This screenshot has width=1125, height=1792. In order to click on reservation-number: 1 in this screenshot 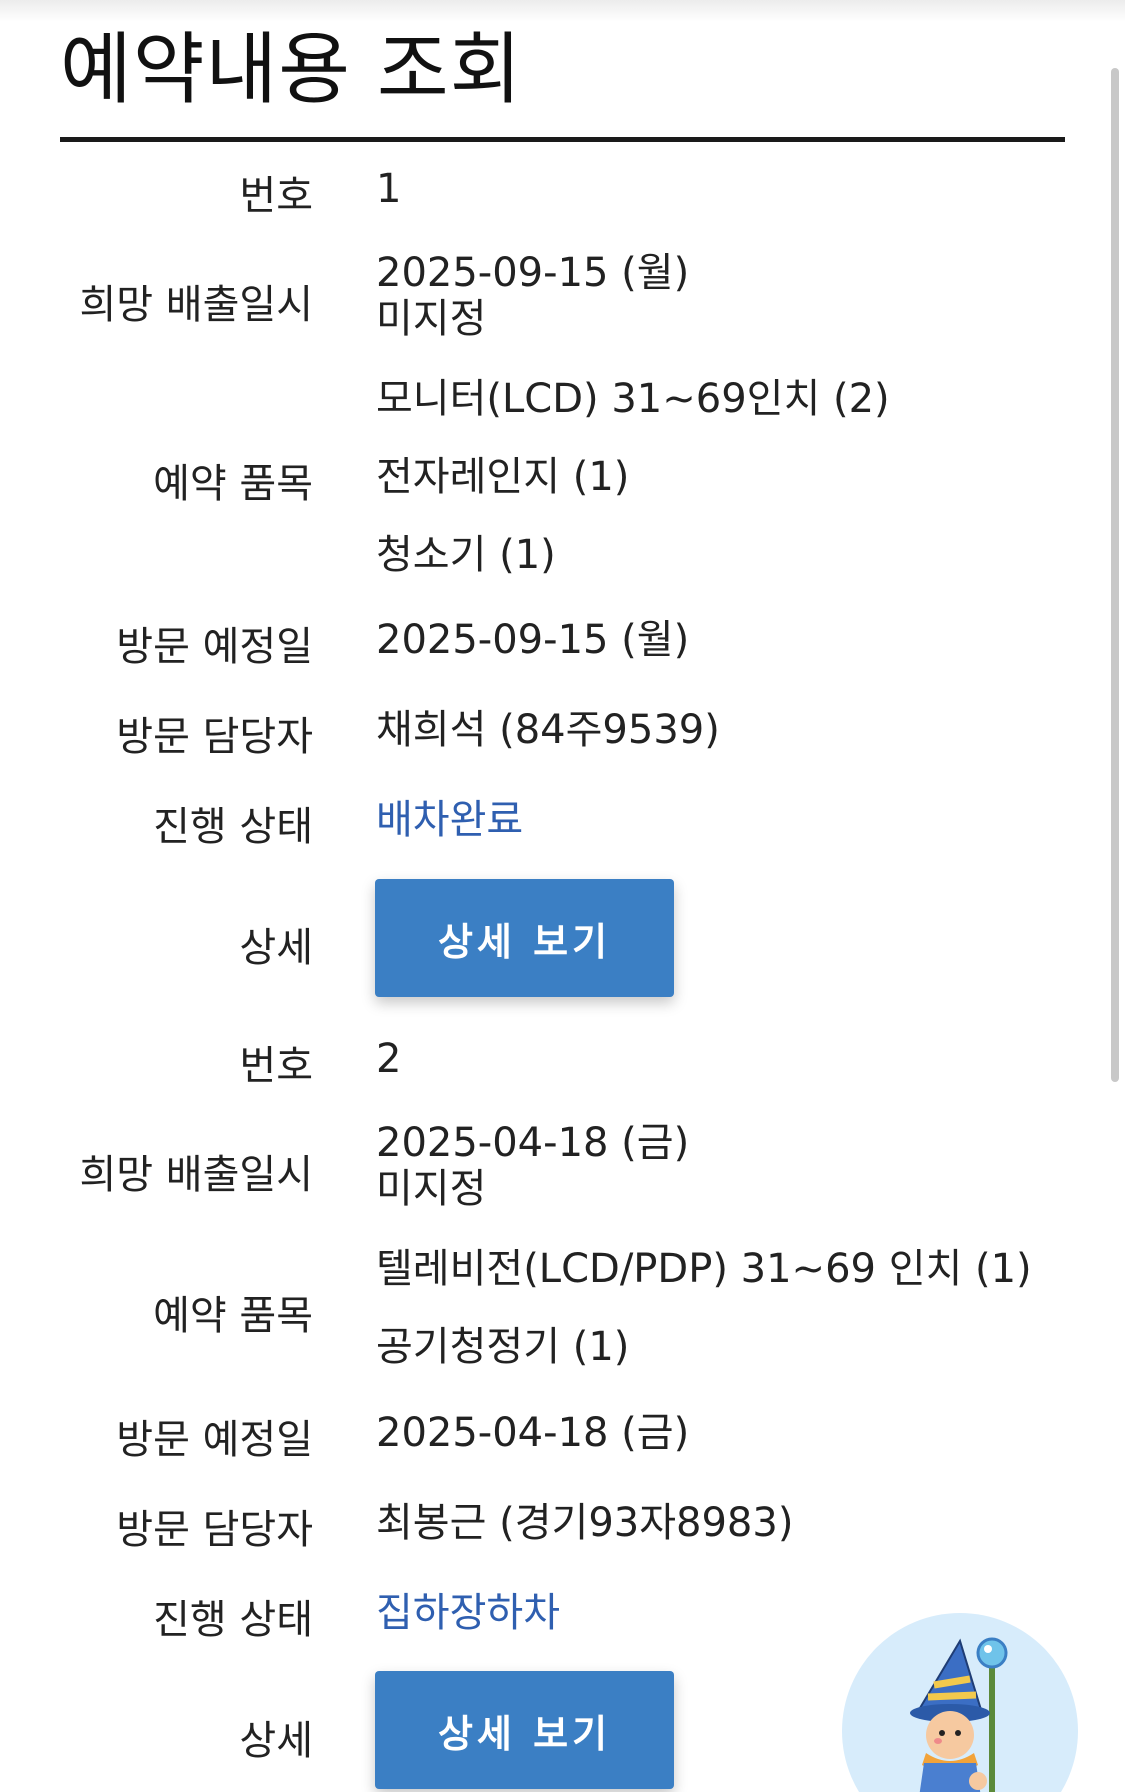, I will do `click(389, 189)`.